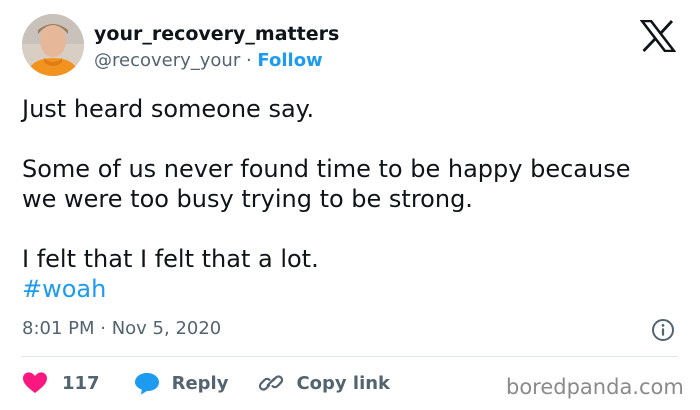 Image resolution: width=700 pixels, height=410 pixels. What do you see at coordinates (81, 383) in the screenshot?
I see `like-count: 117` at bounding box center [81, 383].